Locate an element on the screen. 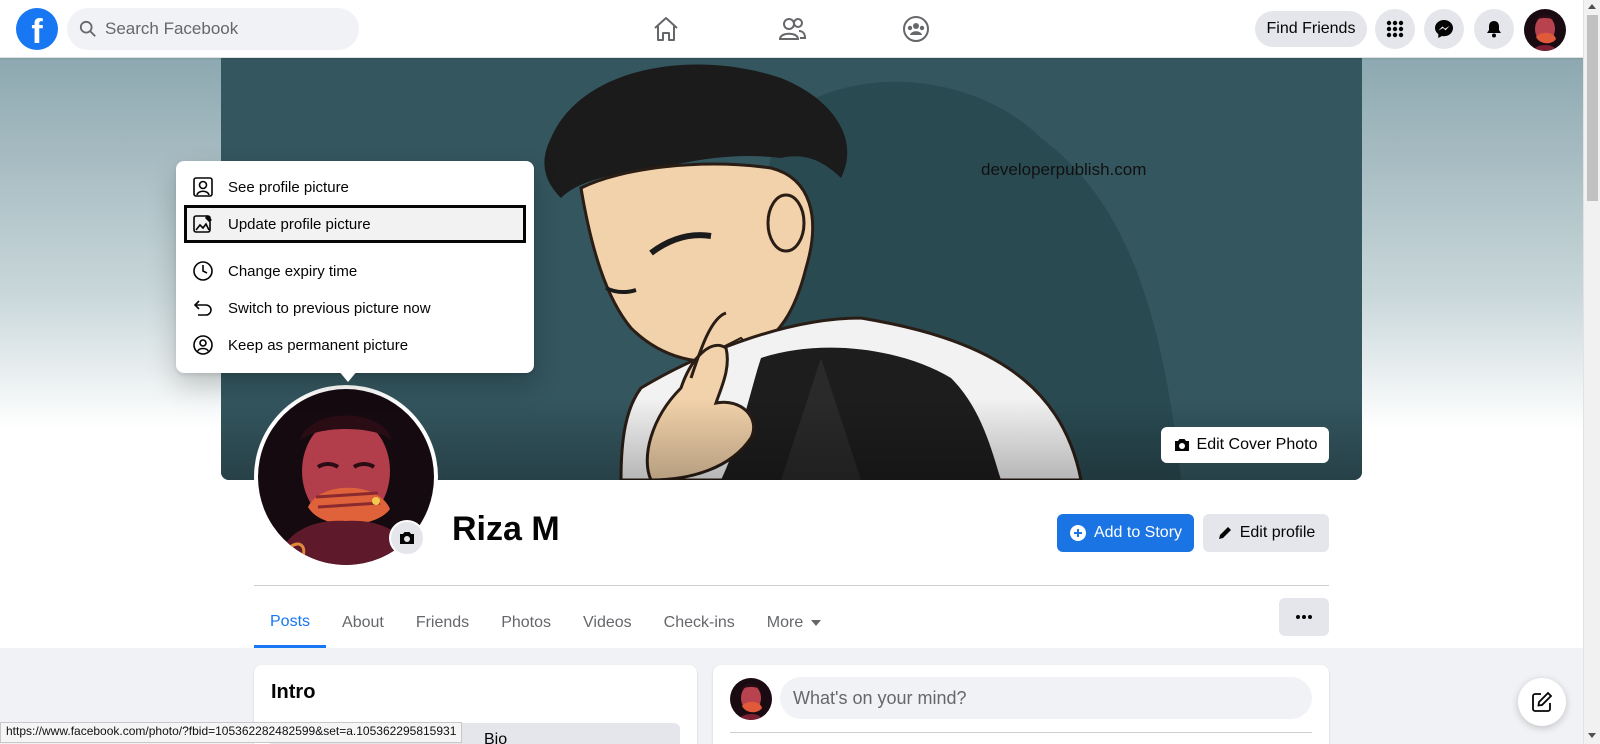 This screenshot has height=744, width=1600. top-navigation-bar: f Find Friends is located at coordinates (791, 29).